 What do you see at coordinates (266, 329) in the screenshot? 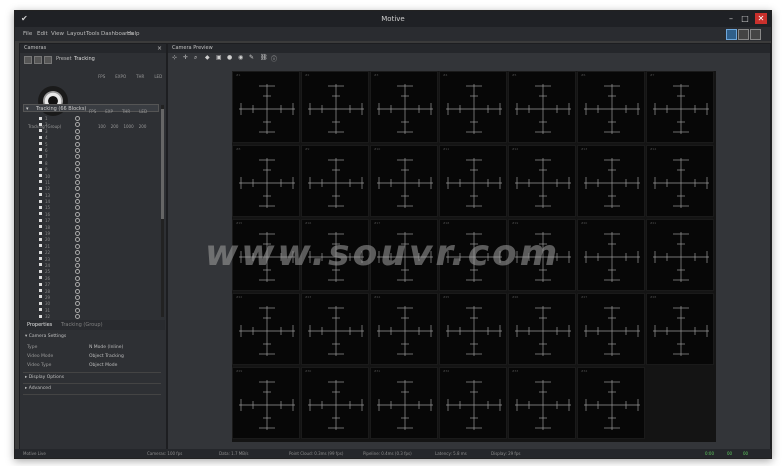
I see `camera-view-cell: #22` at bounding box center [266, 329].